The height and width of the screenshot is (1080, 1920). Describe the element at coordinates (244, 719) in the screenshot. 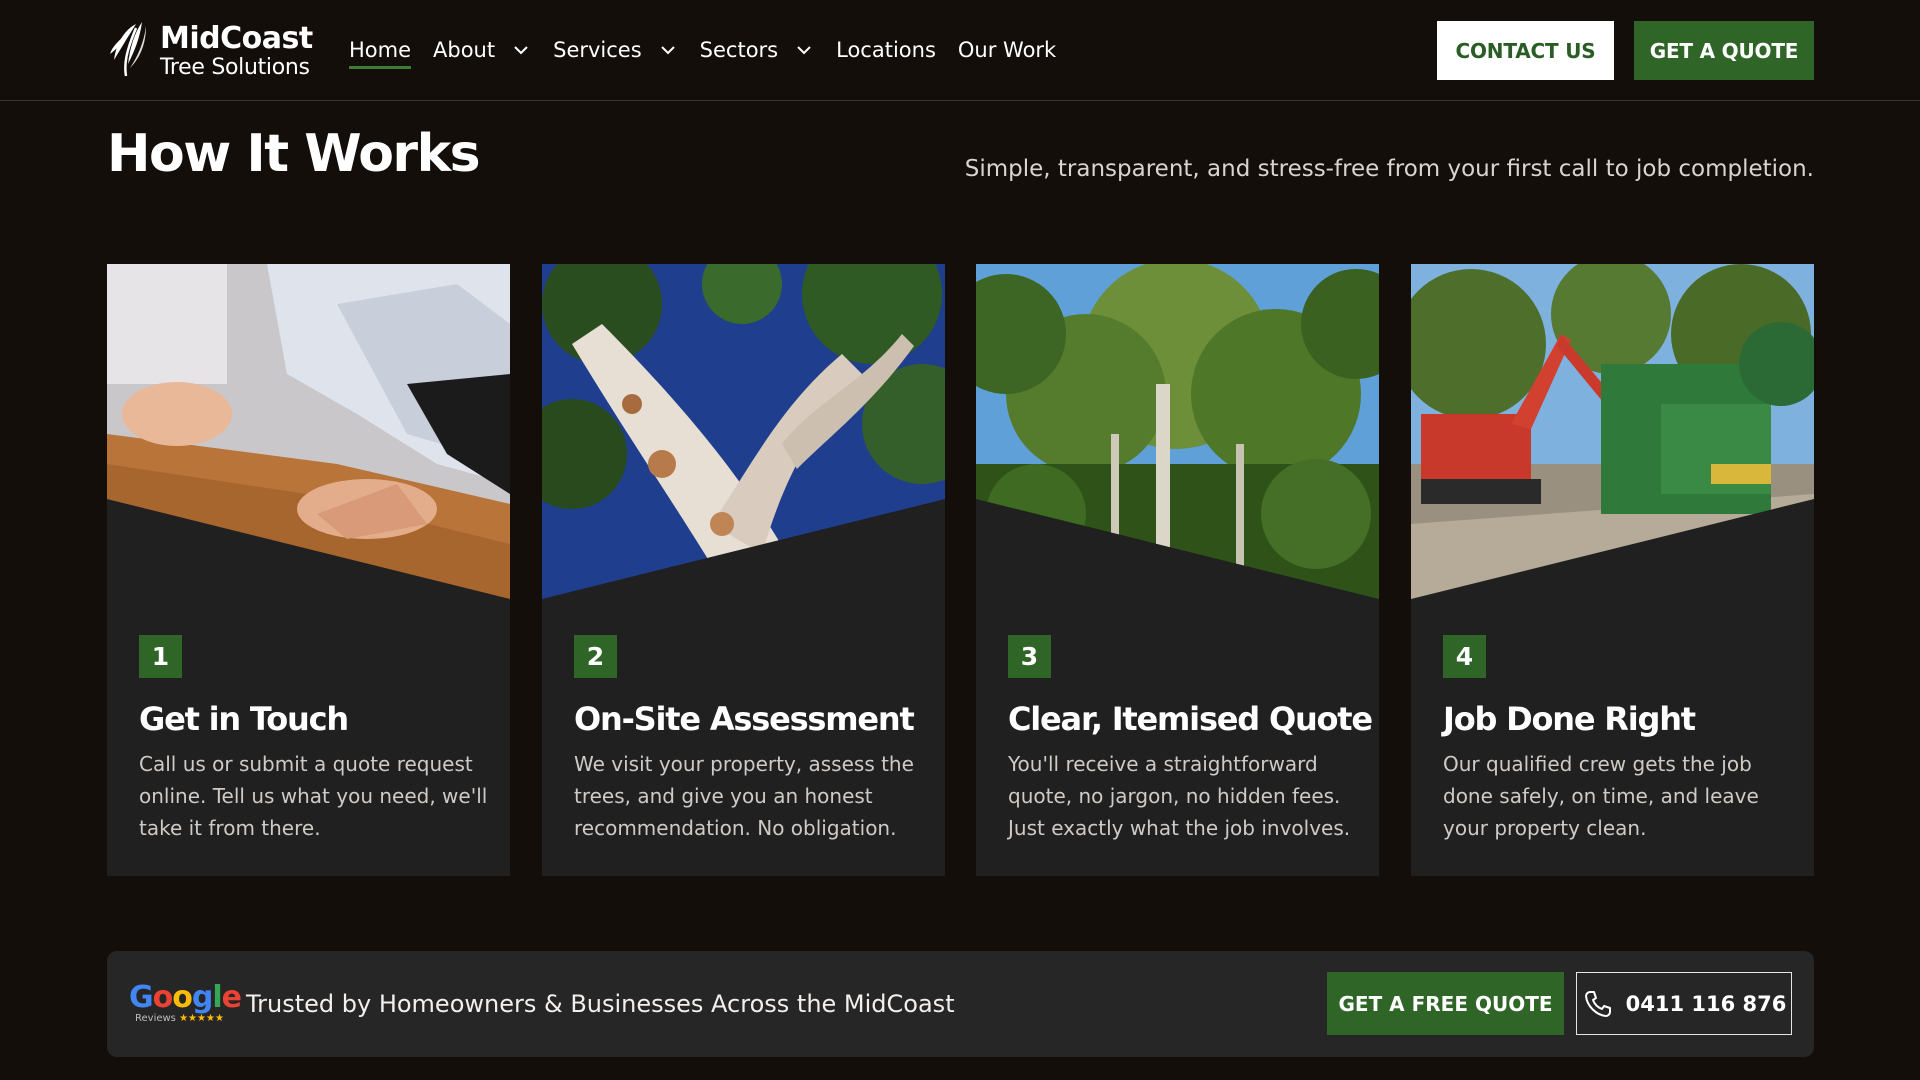

I see `step-title: Get in Touch` at that location.